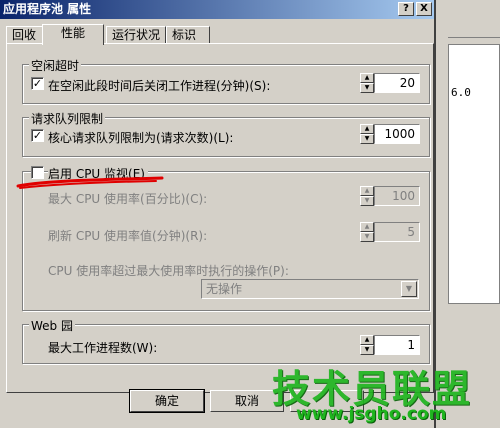  What do you see at coordinates (141, 138) in the screenshot?
I see `request-queue-label: 核心请求队列限制为(请求次数)(L):` at bounding box center [141, 138].